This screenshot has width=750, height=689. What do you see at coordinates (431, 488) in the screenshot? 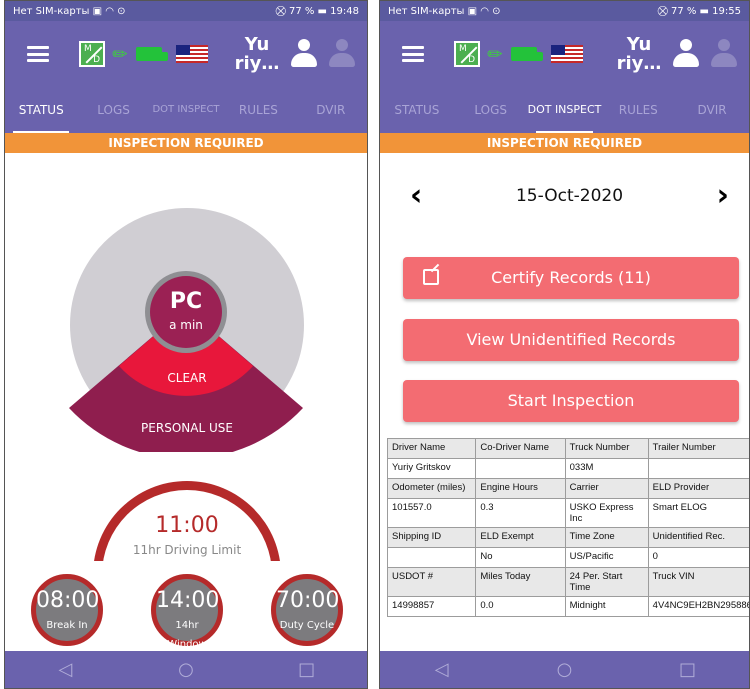
I see `table-header-cell: Odometer (miles)` at bounding box center [431, 488].